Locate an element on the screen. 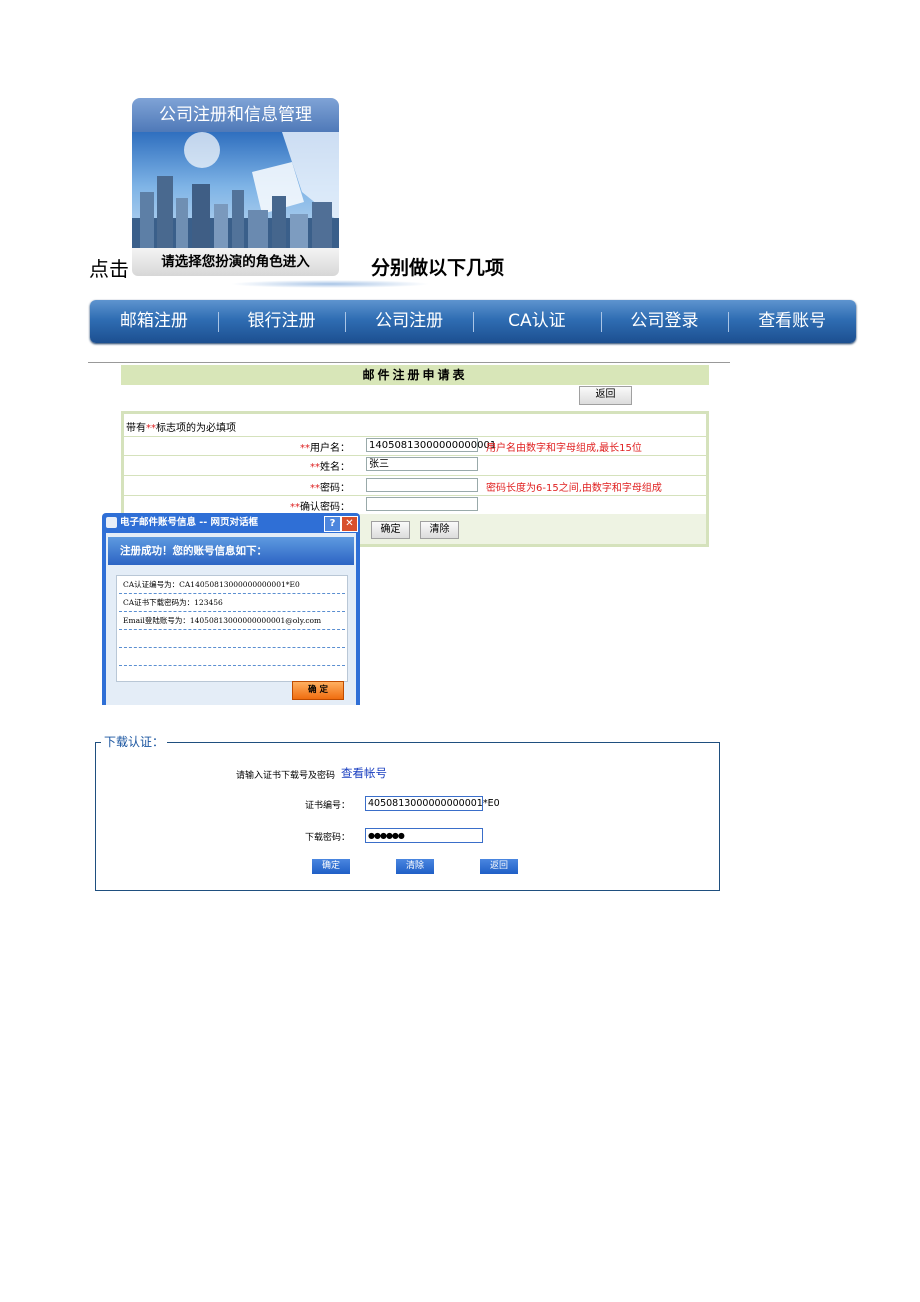  download-legend: 下载认证： is located at coordinates (134, 741).